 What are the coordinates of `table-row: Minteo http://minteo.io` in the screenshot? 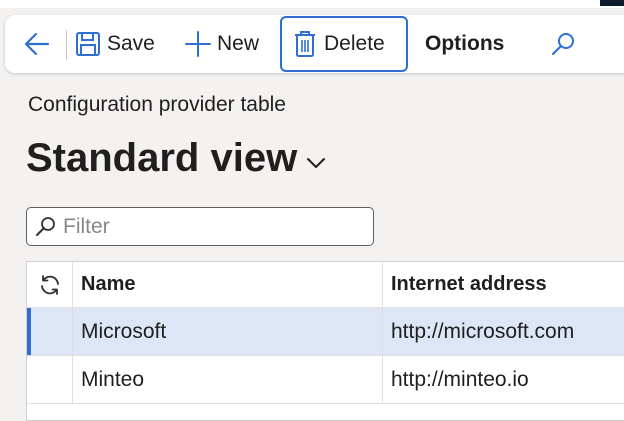 It's located at (325, 380).